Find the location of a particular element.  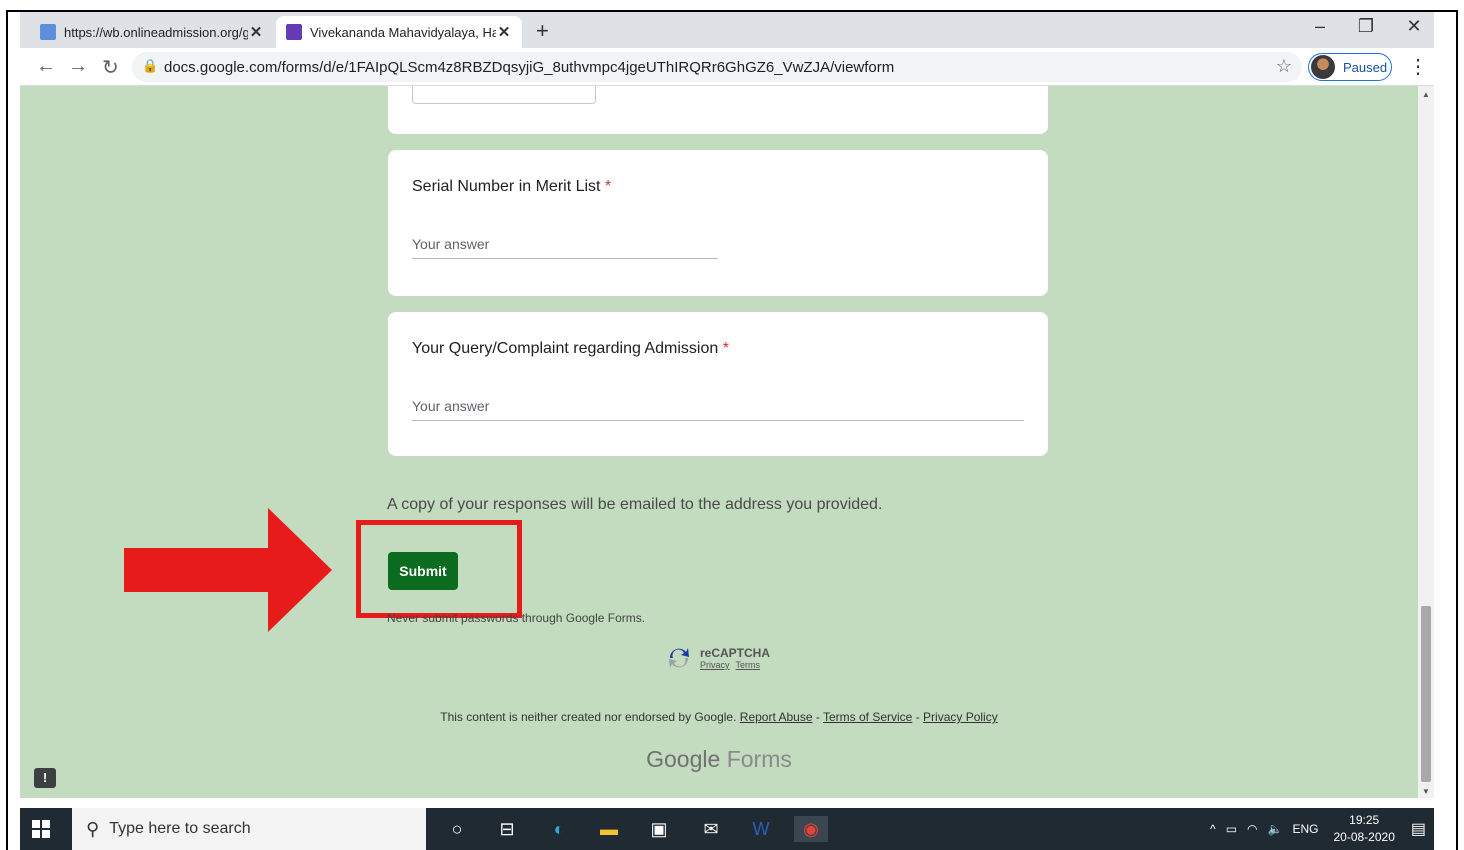

scroll-down-icon: ▼ is located at coordinates (1426, 791).